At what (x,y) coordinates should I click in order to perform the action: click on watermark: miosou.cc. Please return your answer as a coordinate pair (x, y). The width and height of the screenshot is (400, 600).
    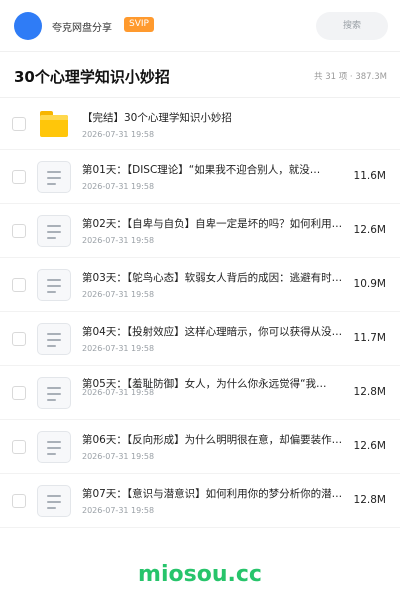
    Looking at the image, I should click on (200, 574).